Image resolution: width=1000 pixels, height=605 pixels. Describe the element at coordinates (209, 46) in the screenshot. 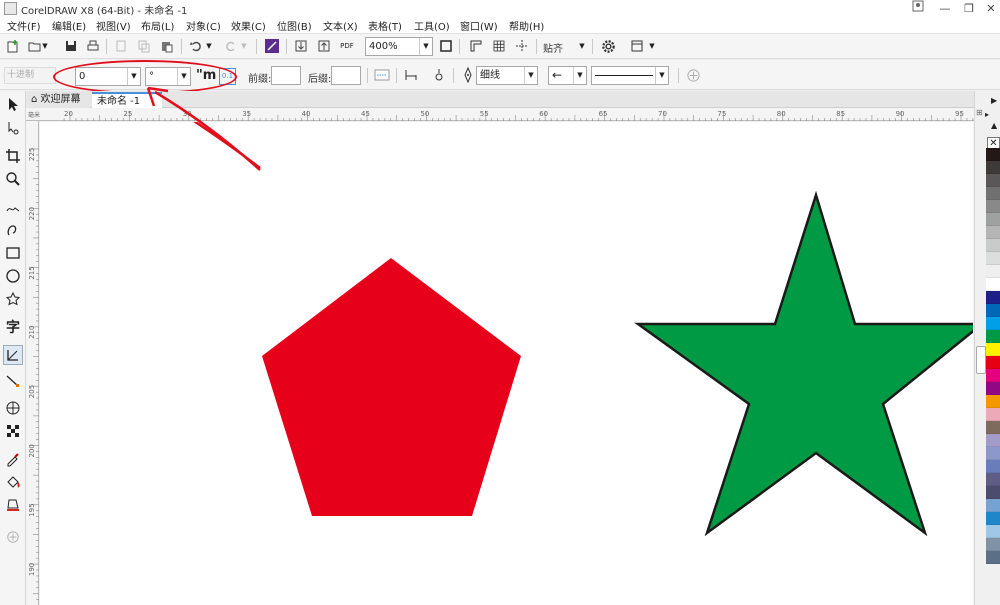

I see `undo-dropdown-icon: ▼` at that location.